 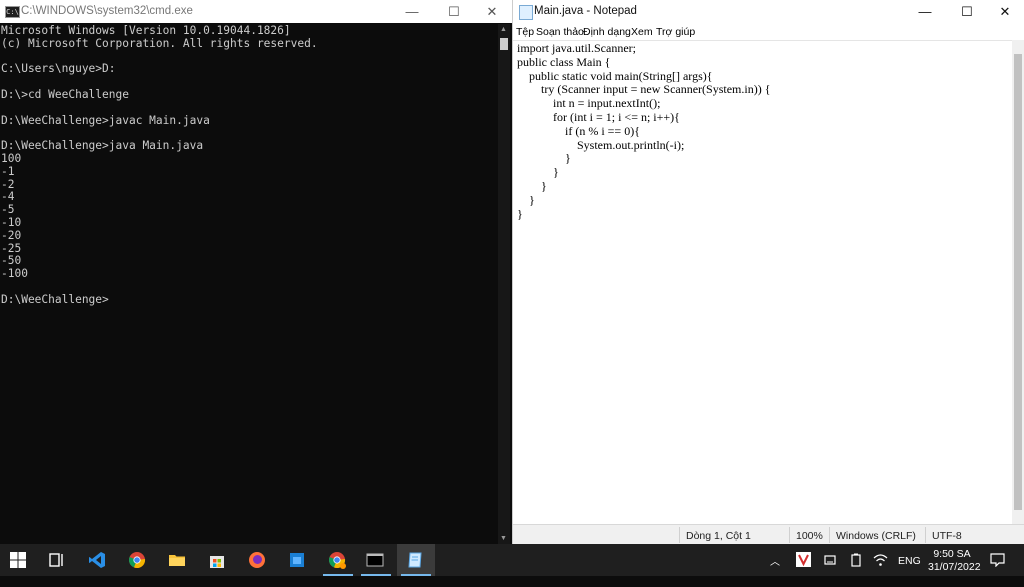 I want to click on firefox-icon, so click(x=257, y=560).